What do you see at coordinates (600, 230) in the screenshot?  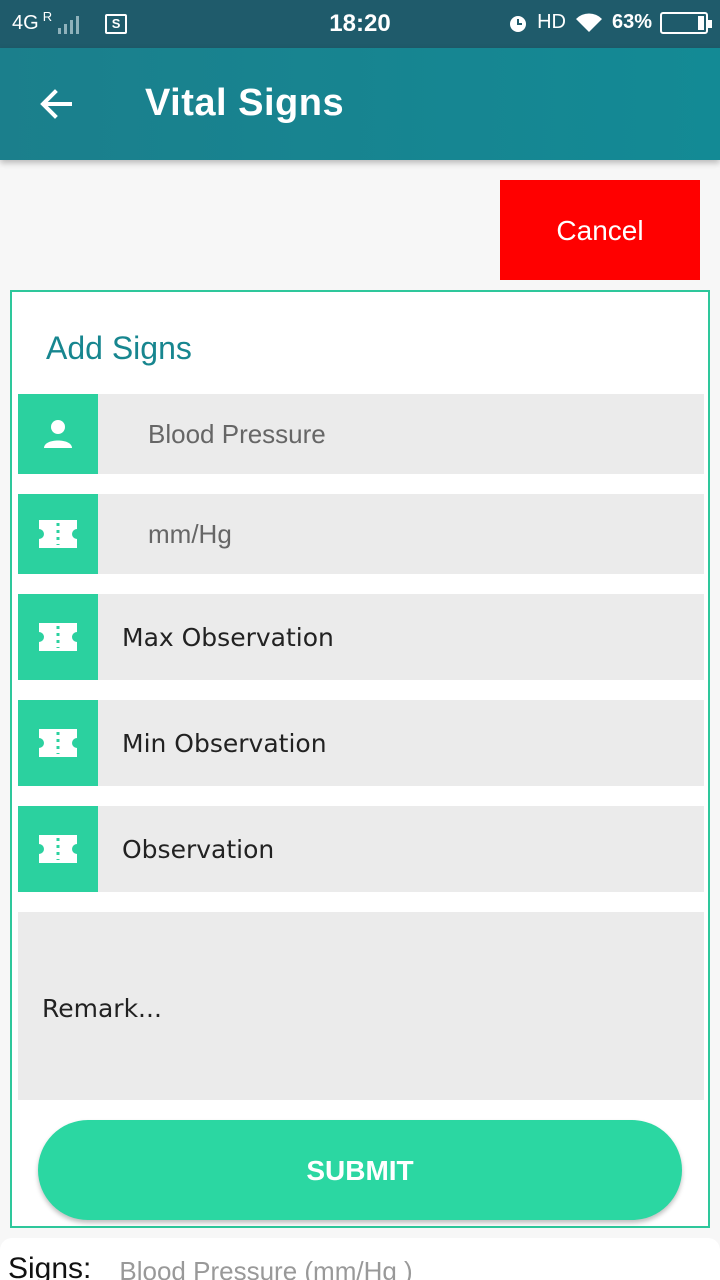 I see `cancel-button: Cancel` at bounding box center [600, 230].